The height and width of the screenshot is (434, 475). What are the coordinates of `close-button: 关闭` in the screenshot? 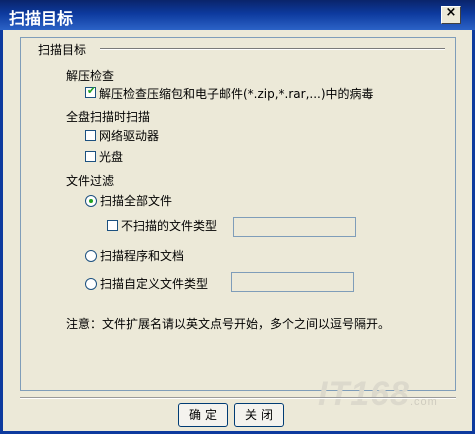 It's located at (259, 415).